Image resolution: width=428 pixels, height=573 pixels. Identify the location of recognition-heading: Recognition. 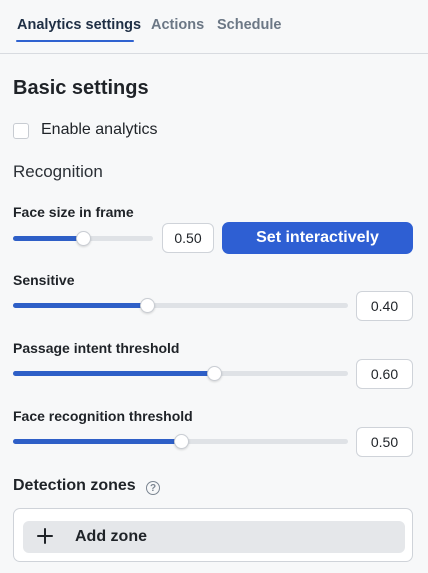
(58, 171).